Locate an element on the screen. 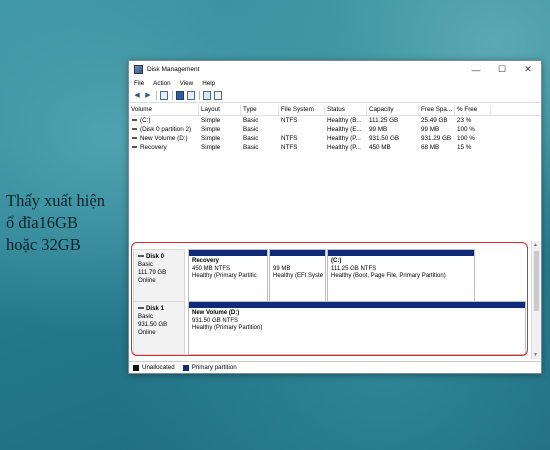 The image size is (550, 450). menu-action: Action is located at coordinates (162, 83).